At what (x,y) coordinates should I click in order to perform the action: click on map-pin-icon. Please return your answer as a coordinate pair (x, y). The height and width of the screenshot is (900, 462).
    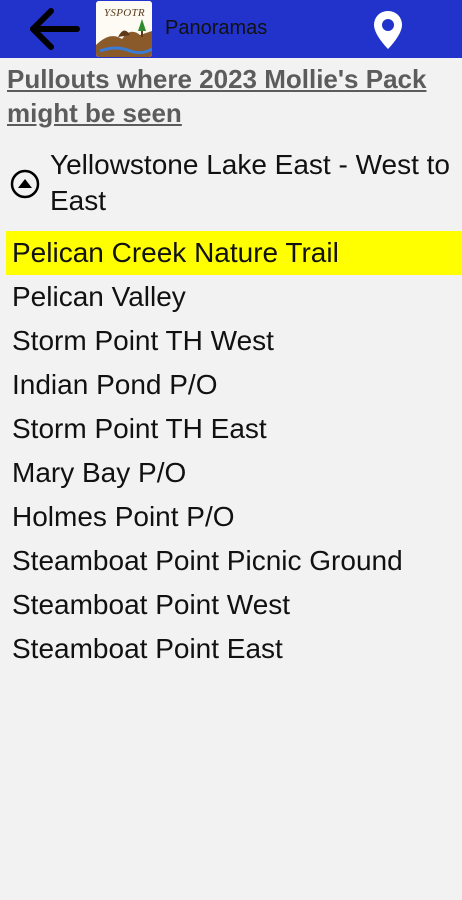
    Looking at the image, I should click on (388, 30).